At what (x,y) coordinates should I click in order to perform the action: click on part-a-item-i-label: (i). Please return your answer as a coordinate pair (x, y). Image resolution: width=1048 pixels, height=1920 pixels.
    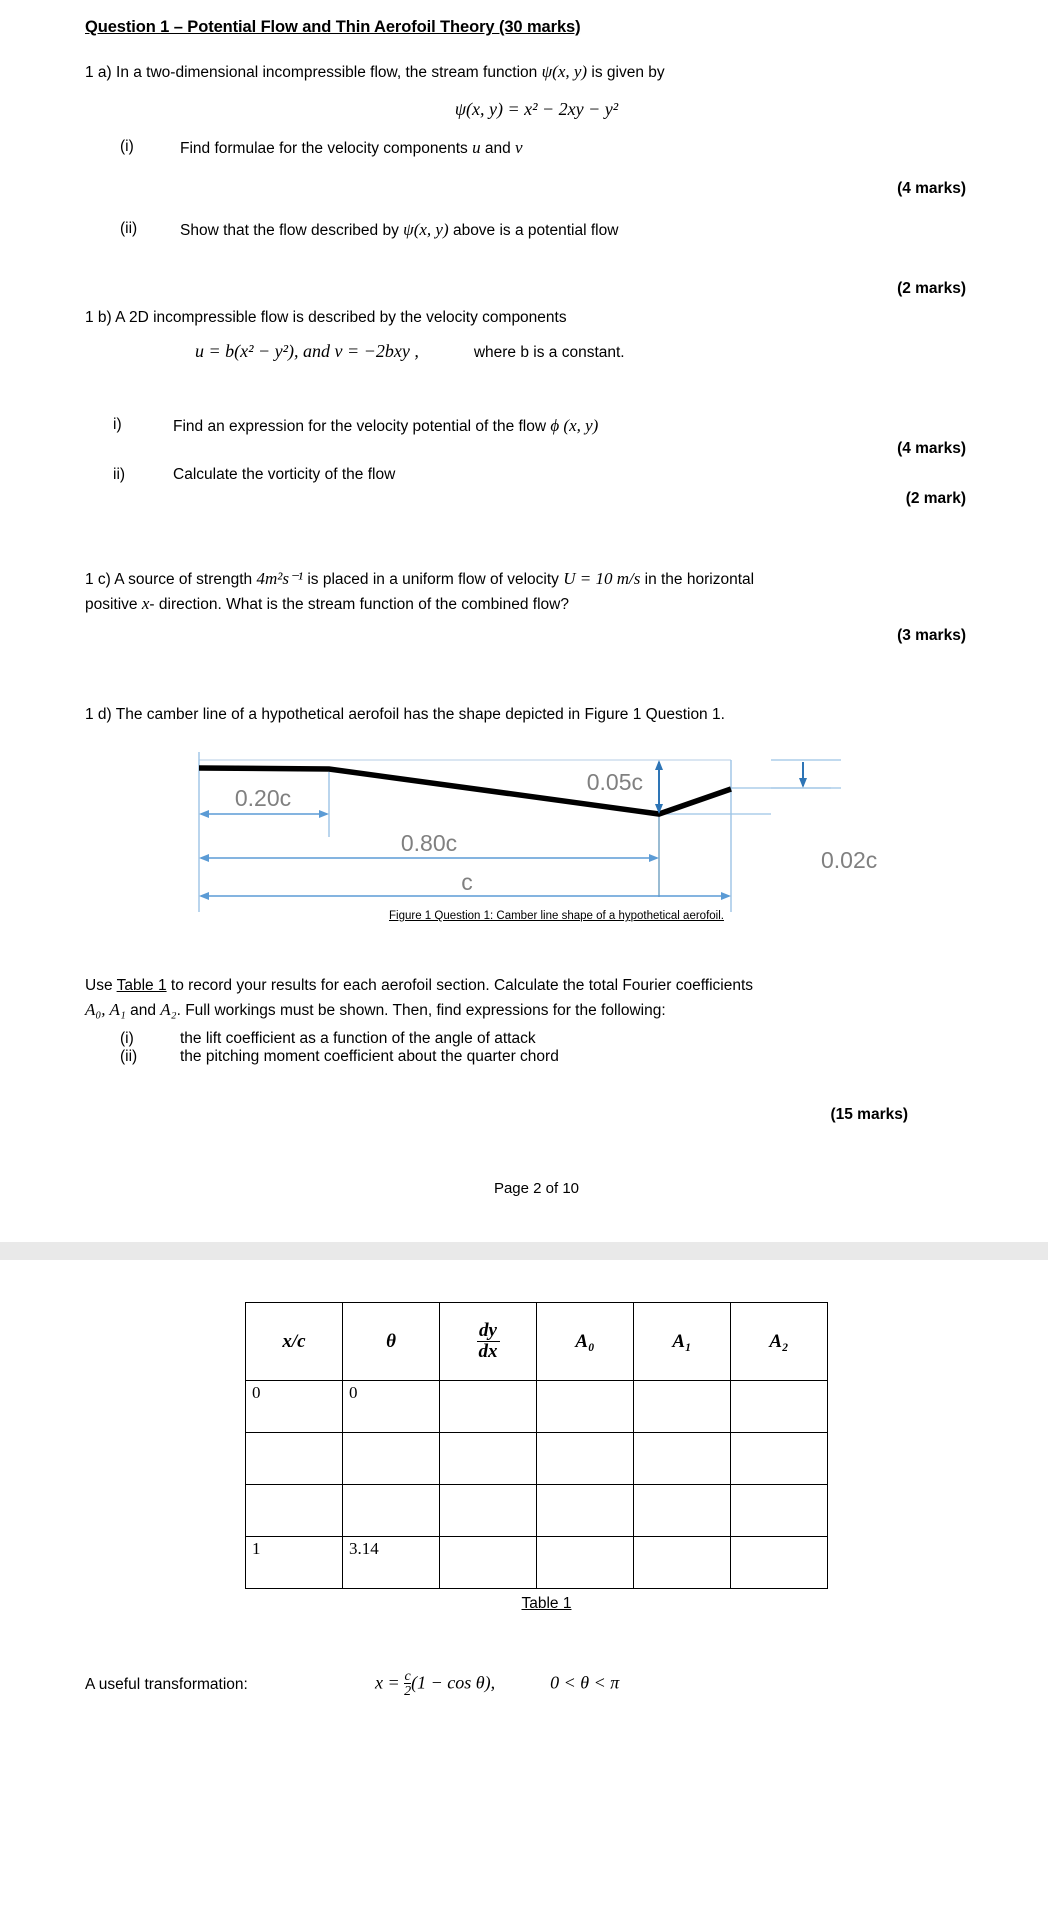
    Looking at the image, I should click on (127, 146).